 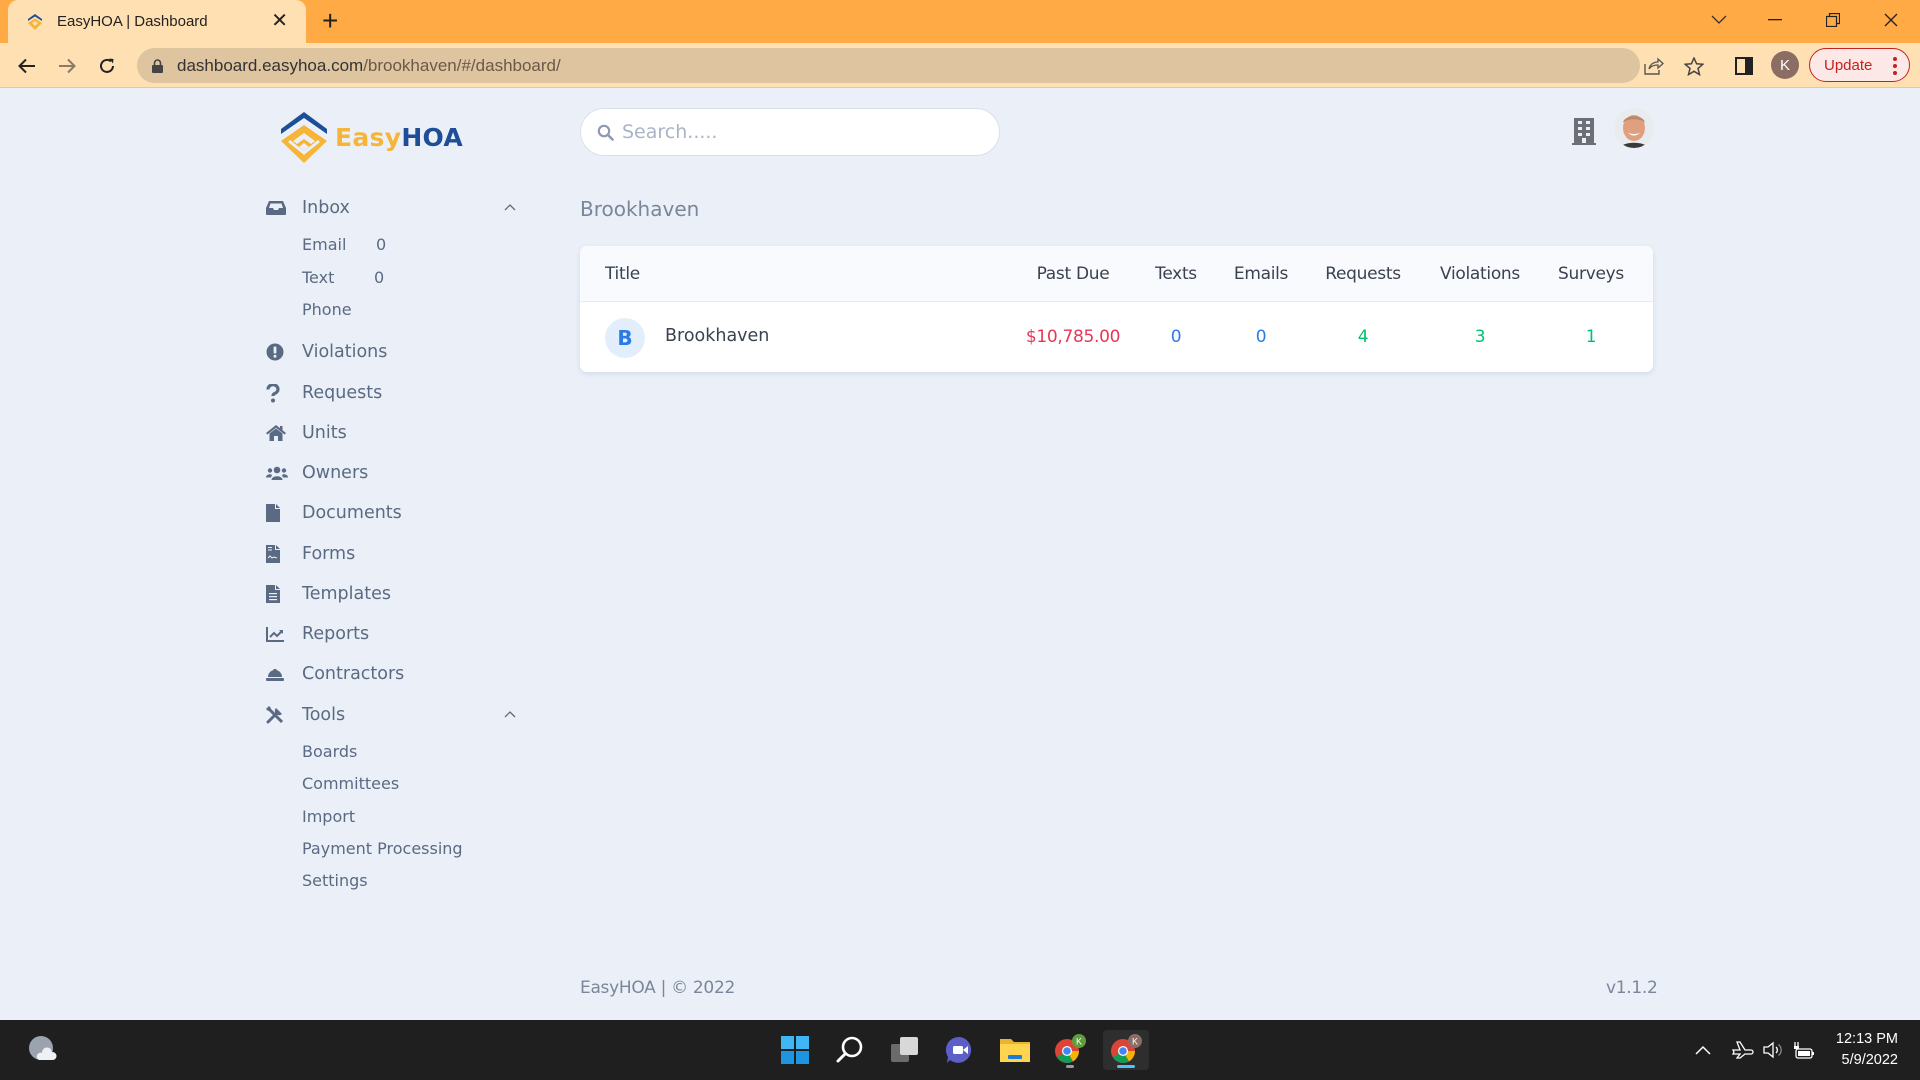 What do you see at coordinates (1591, 274) in the screenshot?
I see `column-header-surveys: Surveys` at bounding box center [1591, 274].